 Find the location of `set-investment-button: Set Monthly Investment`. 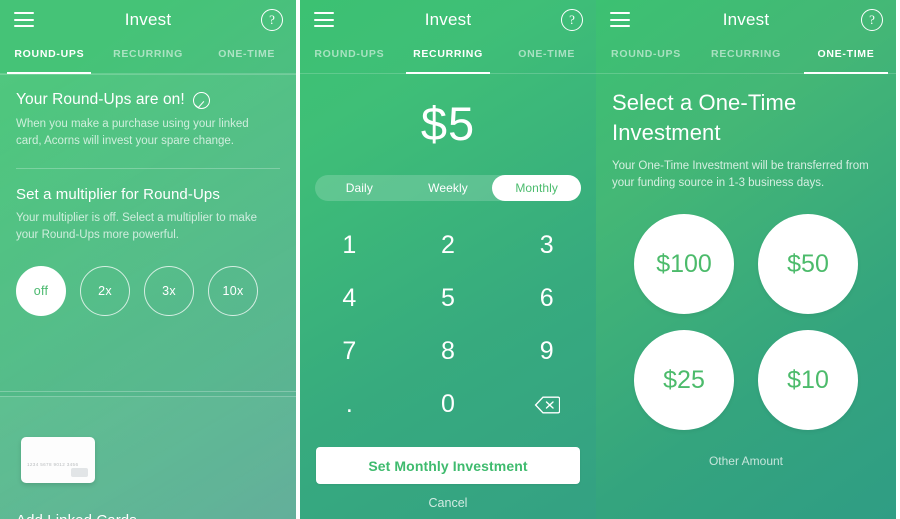

set-investment-button: Set Monthly Investment is located at coordinates (448, 465).